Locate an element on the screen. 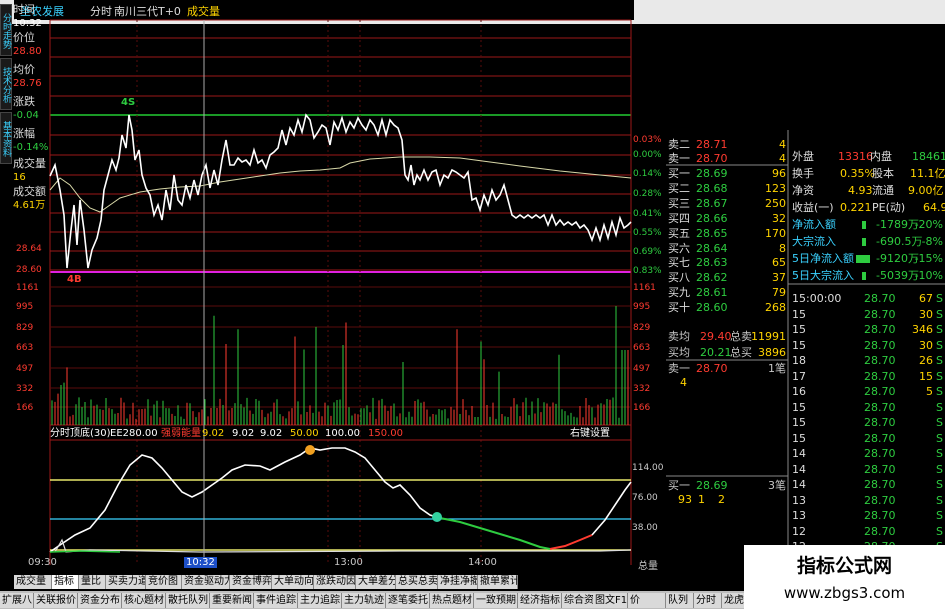 Image resolution: width=945 pixels, height=609 pixels. volume-tick-left: 166 is located at coordinates (25, 408).